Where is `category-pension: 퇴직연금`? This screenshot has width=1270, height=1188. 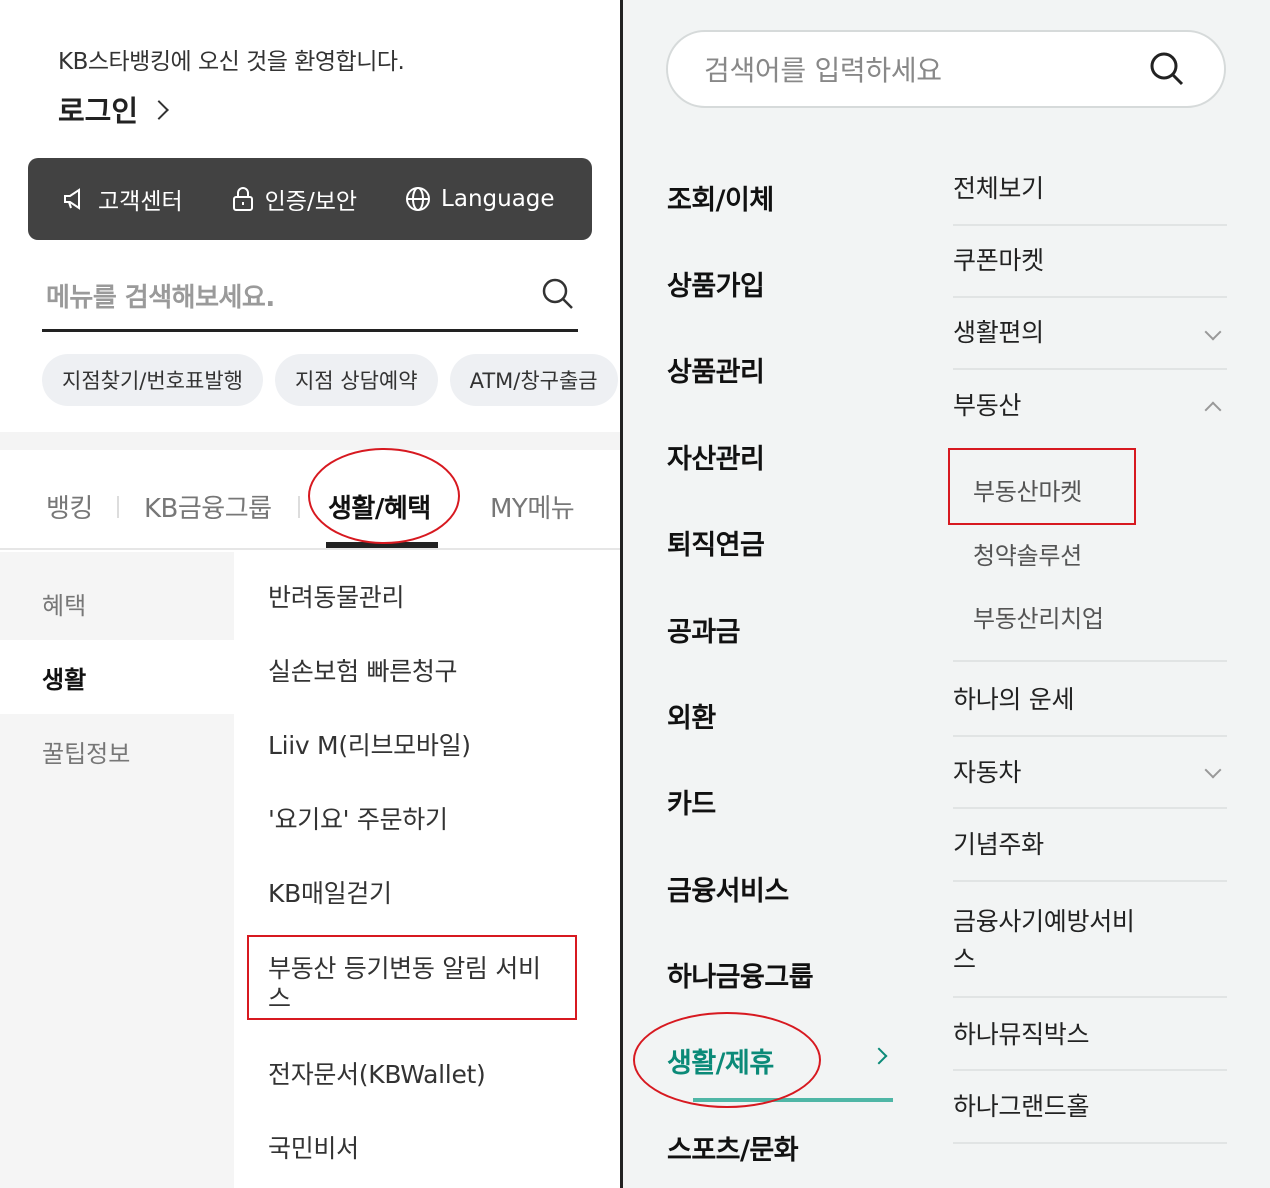
category-pension: 퇴직연금 is located at coordinates (716, 542).